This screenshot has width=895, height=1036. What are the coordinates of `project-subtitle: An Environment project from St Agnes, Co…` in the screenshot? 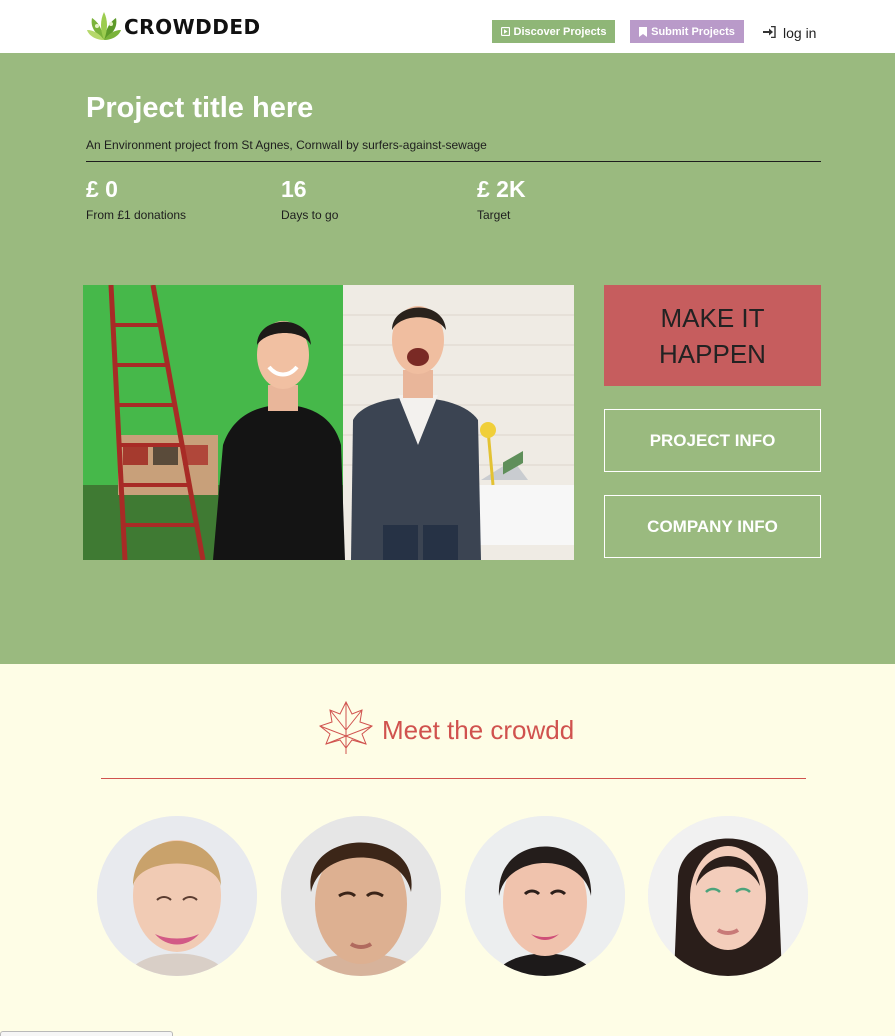 It's located at (286, 145).